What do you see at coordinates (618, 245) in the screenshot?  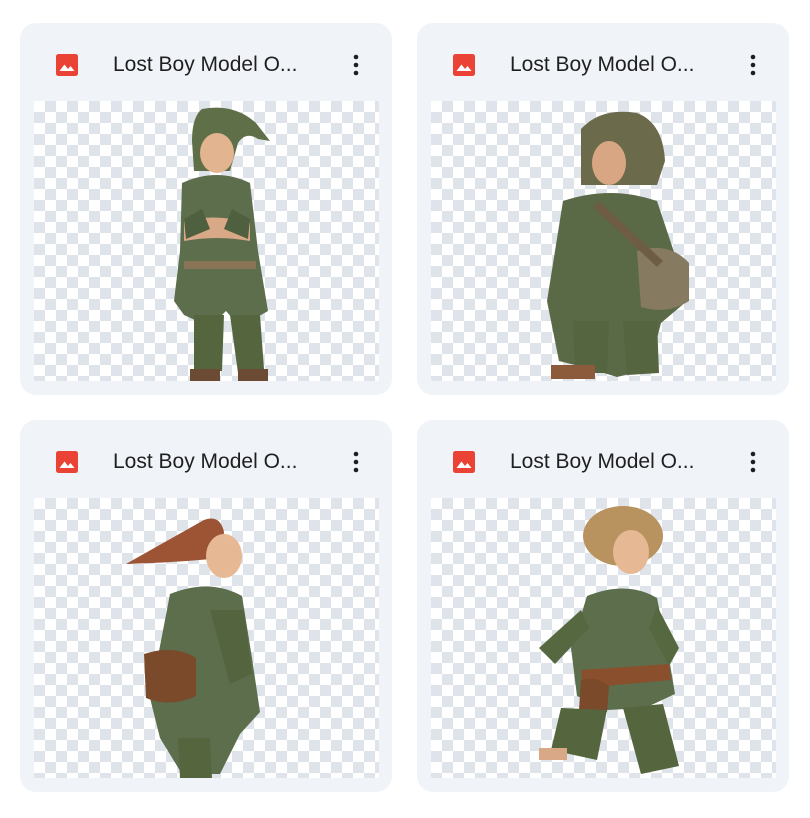 I see `boy-figure-with-satchel` at bounding box center [618, 245].